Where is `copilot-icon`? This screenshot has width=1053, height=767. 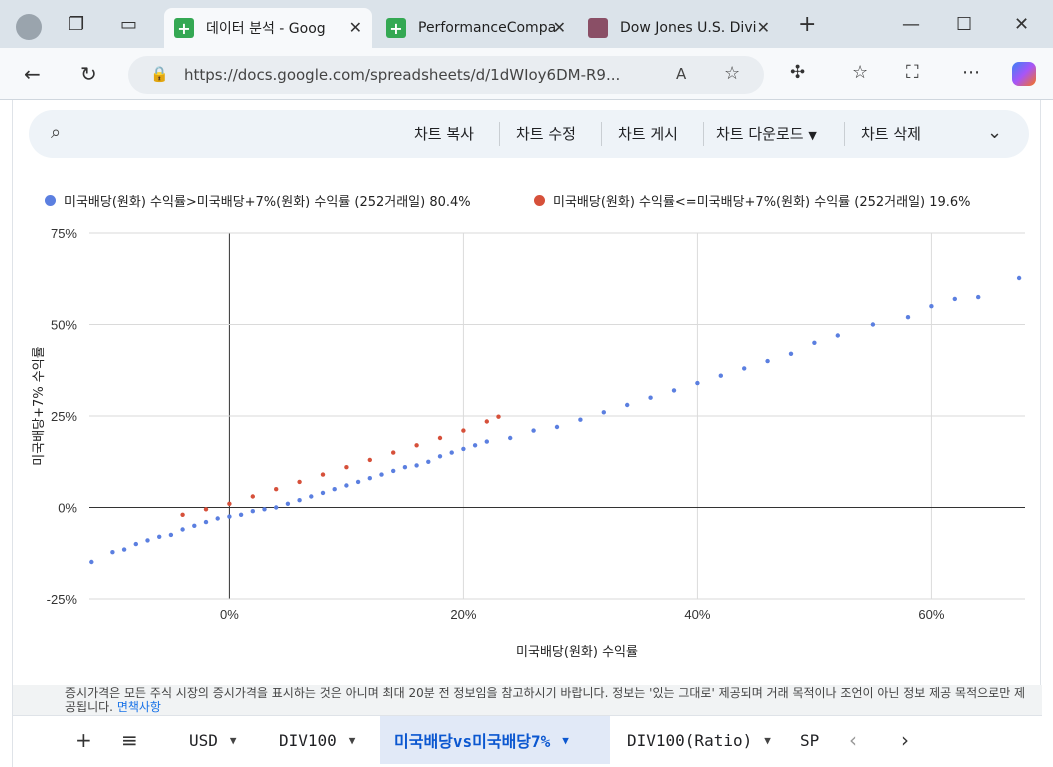
copilot-icon is located at coordinates (1024, 74).